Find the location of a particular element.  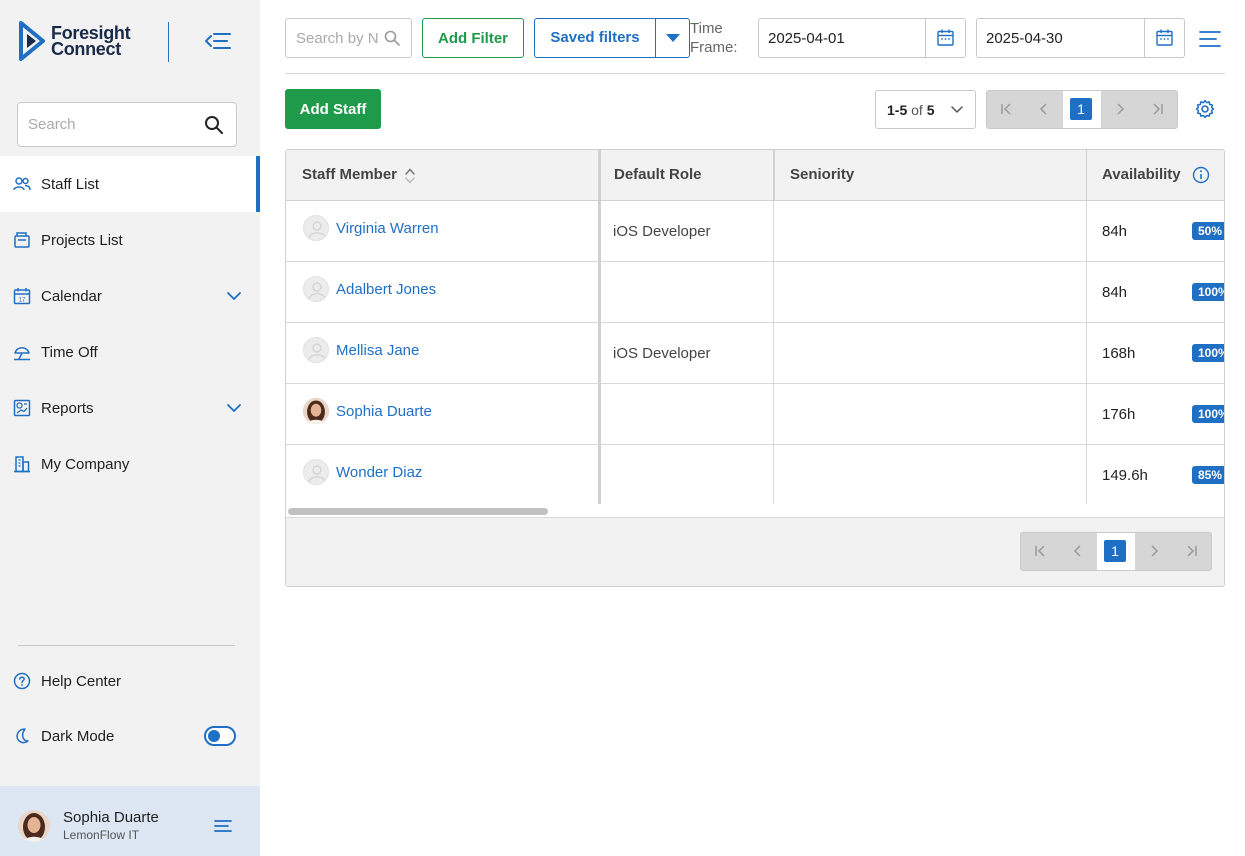

last-page-icon is located at coordinates (1192, 551).